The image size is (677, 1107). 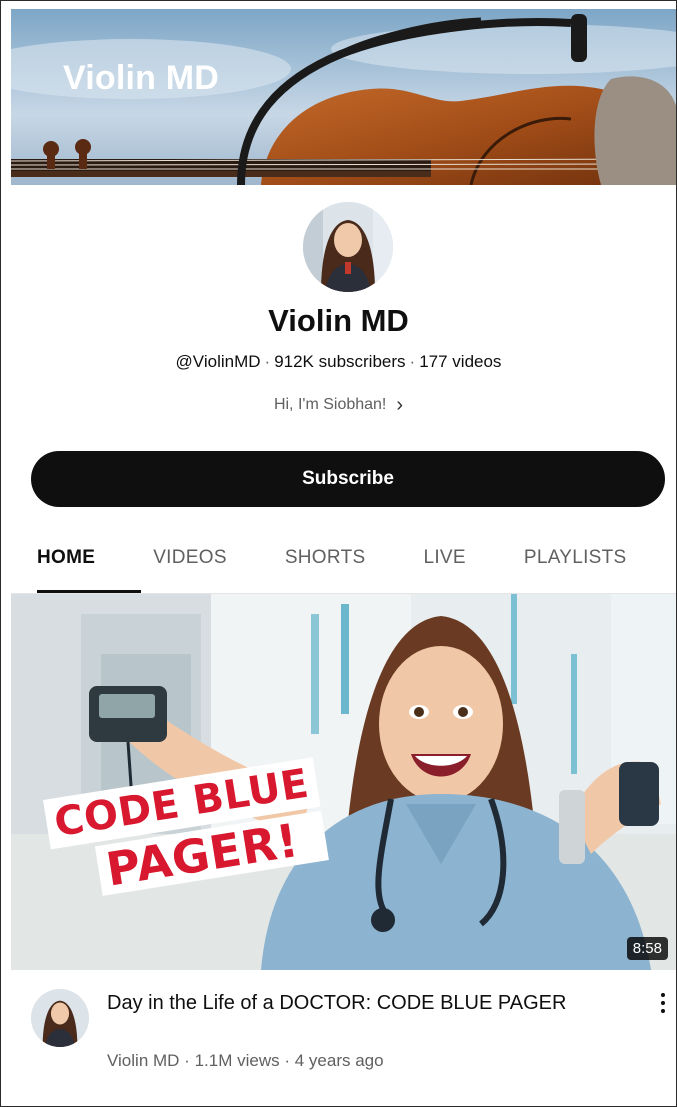 What do you see at coordinates (400, 405) in the screenshot?
I see `chevron-right-icon: ›` at bounding box center [400, 405].